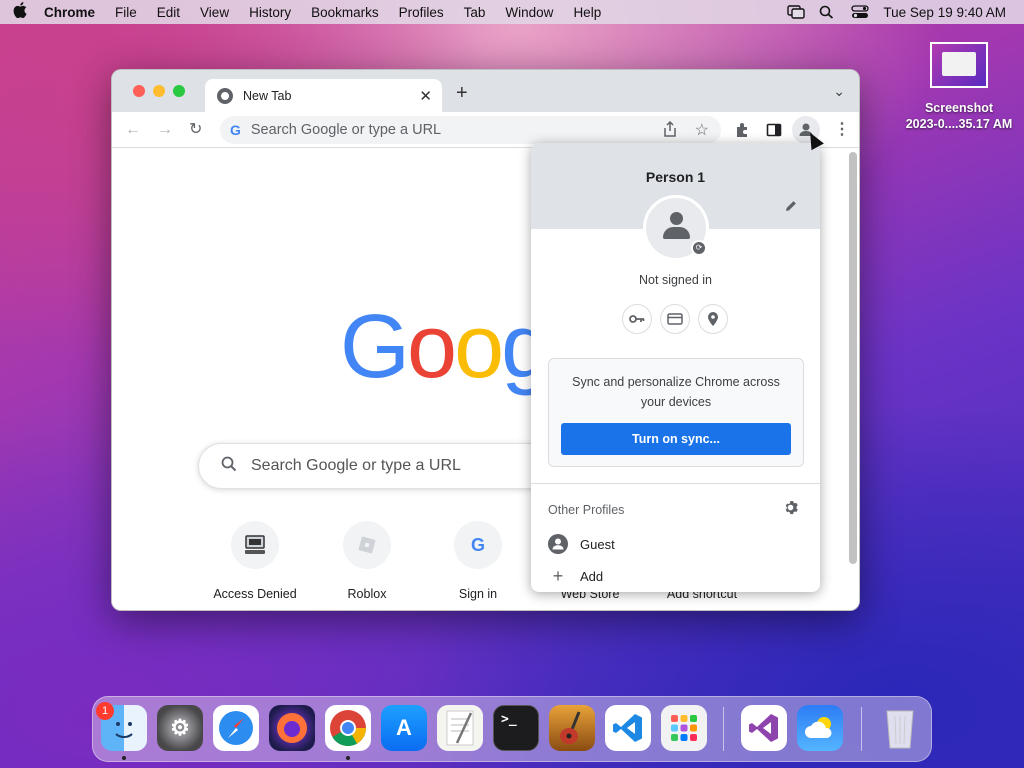  What do you see at coordinates (478, 594) in the screenshot?
I see `shortcut-label: Sign in` at bounding box center [478, 594].